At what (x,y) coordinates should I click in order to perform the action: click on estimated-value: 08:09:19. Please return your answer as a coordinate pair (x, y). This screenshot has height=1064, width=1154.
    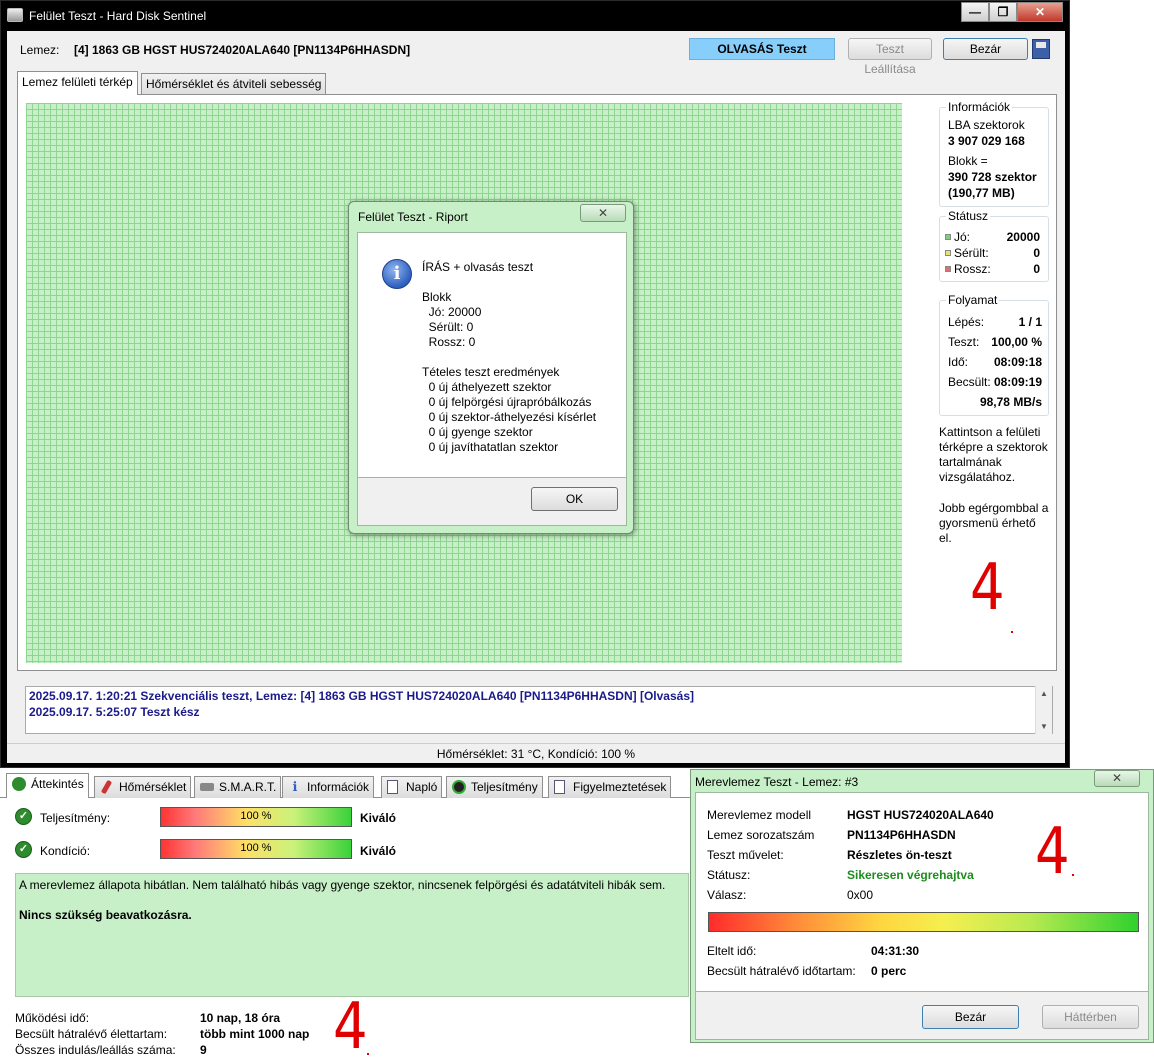
    Looking at the image, I should click on (1017, 382).